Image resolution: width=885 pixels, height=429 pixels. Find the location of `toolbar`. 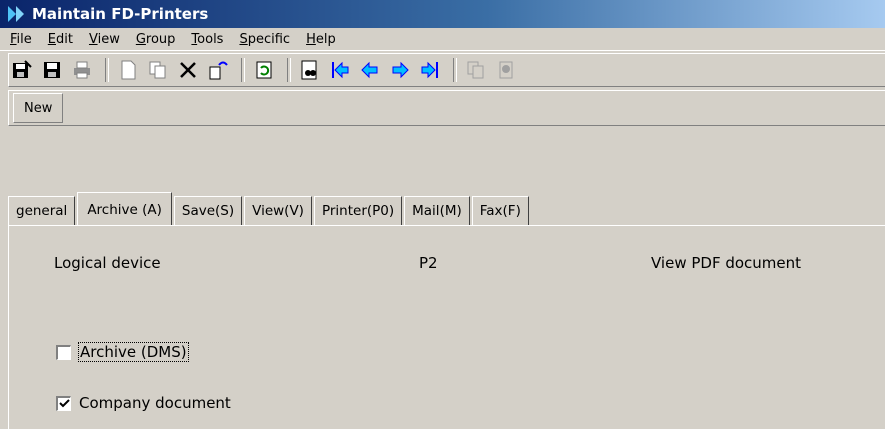

toolbar is located at coordinates (446, 70).